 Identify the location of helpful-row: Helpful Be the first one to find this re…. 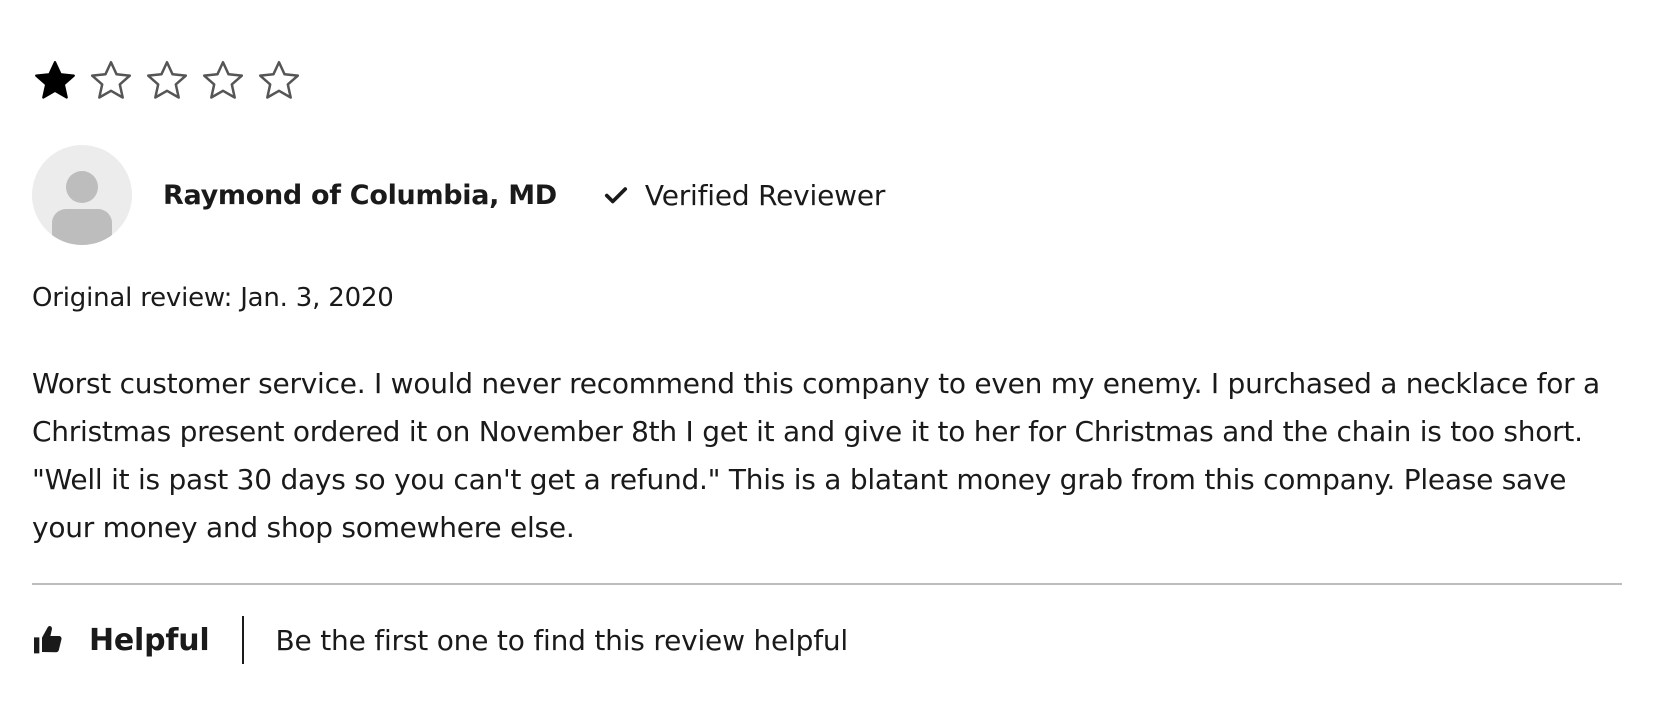
(440, 640).